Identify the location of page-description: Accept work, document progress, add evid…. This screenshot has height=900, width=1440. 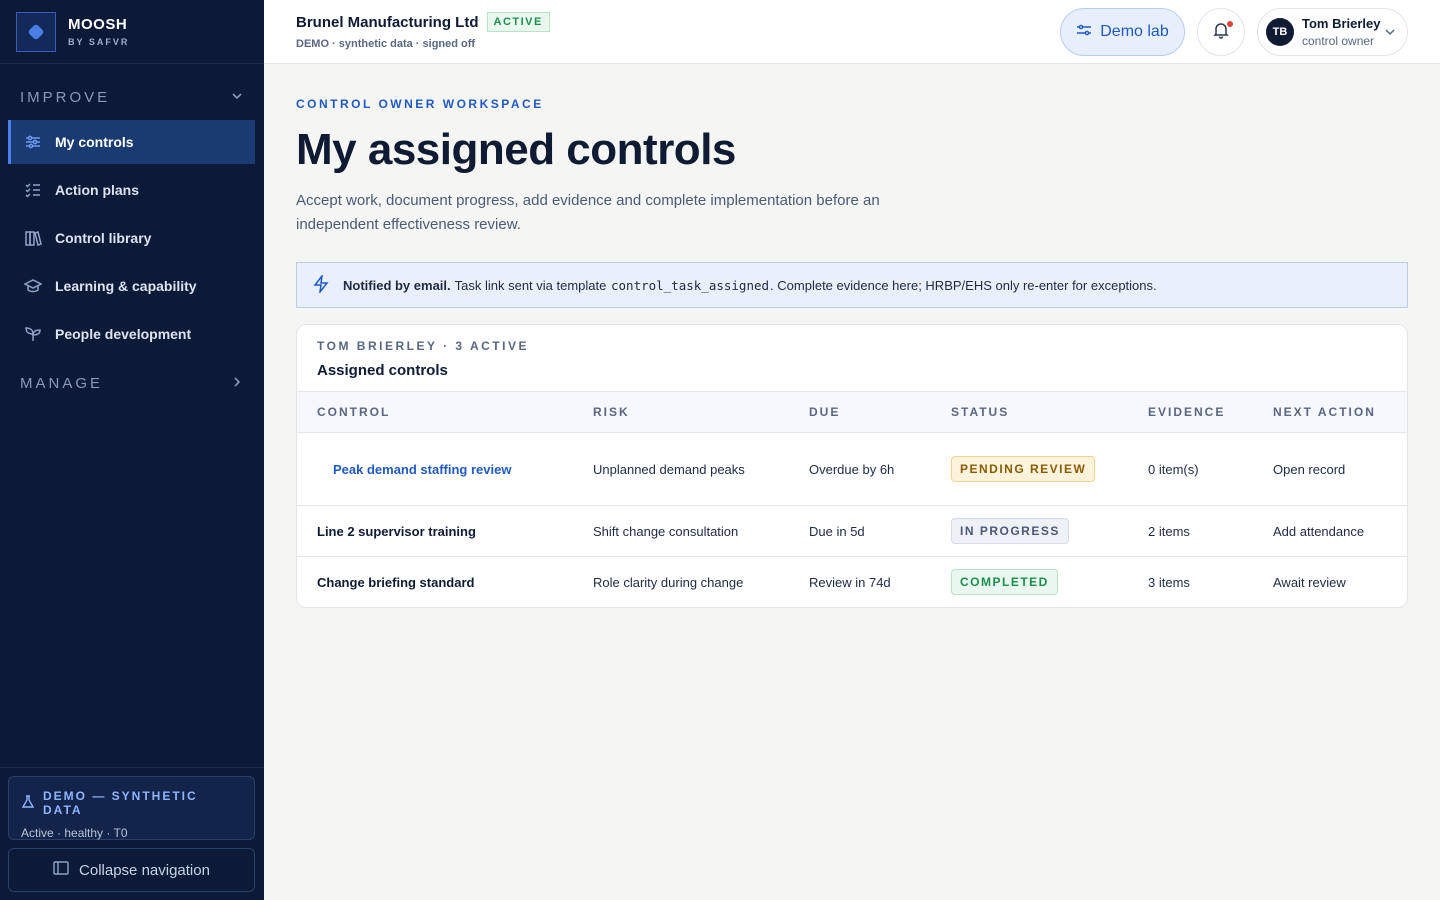
(588, 212).